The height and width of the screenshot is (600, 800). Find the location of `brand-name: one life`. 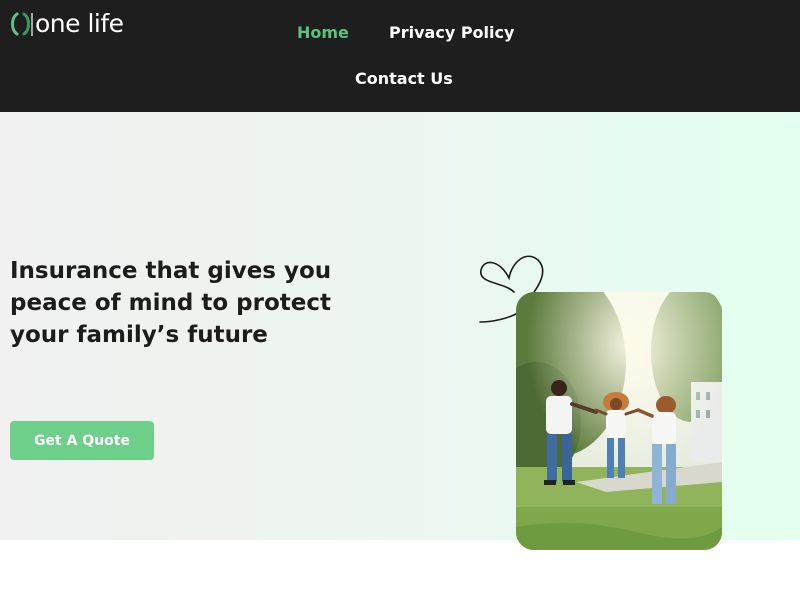

brand-name: one life is located at coordinates (79, 23).